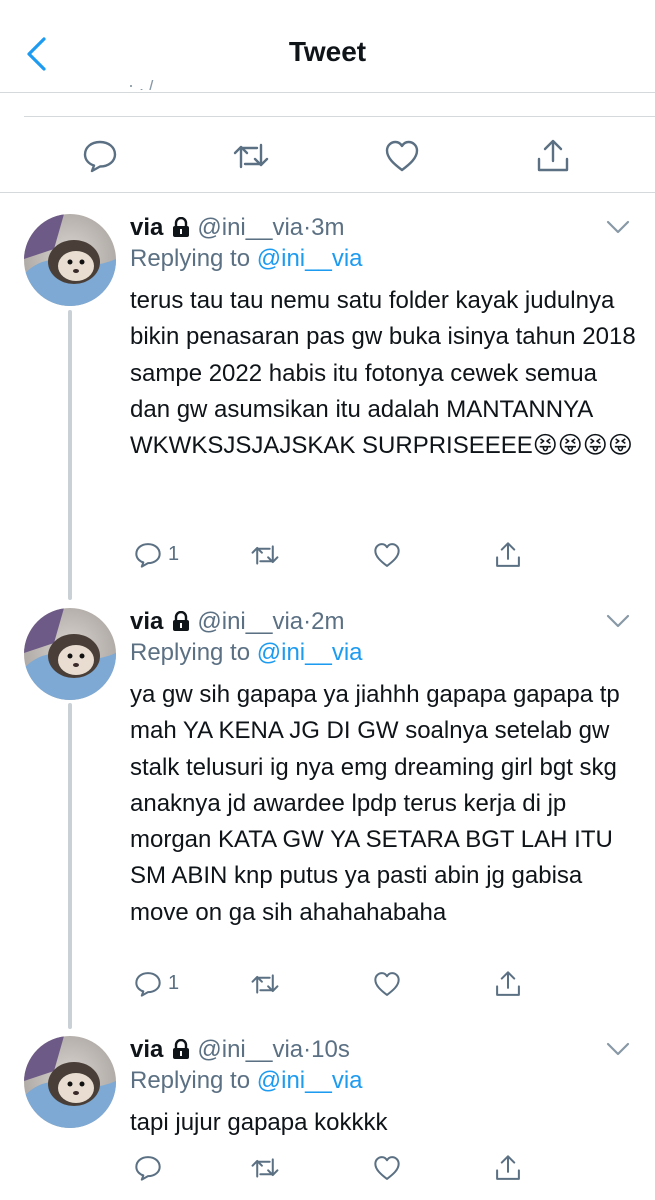 The height and width of the screenshot is (1200, 655). What do you see at coordinates (327, 227) in the screenshot?
I see `timestamp: 3m` at bounding box center [327, 227].